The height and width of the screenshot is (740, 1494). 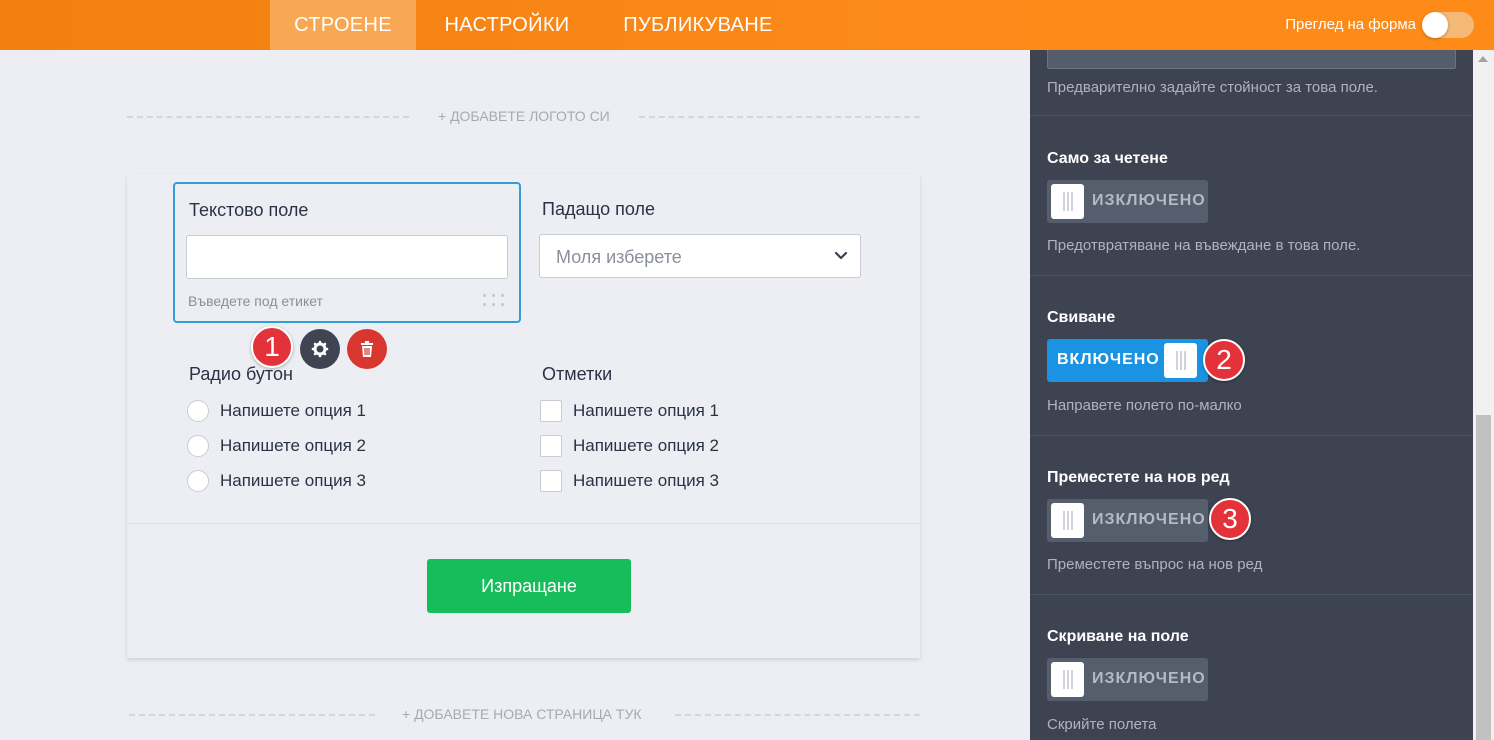 I want to click on new-line-title: Преместете на нов ред, so click(x=1138, y=477).